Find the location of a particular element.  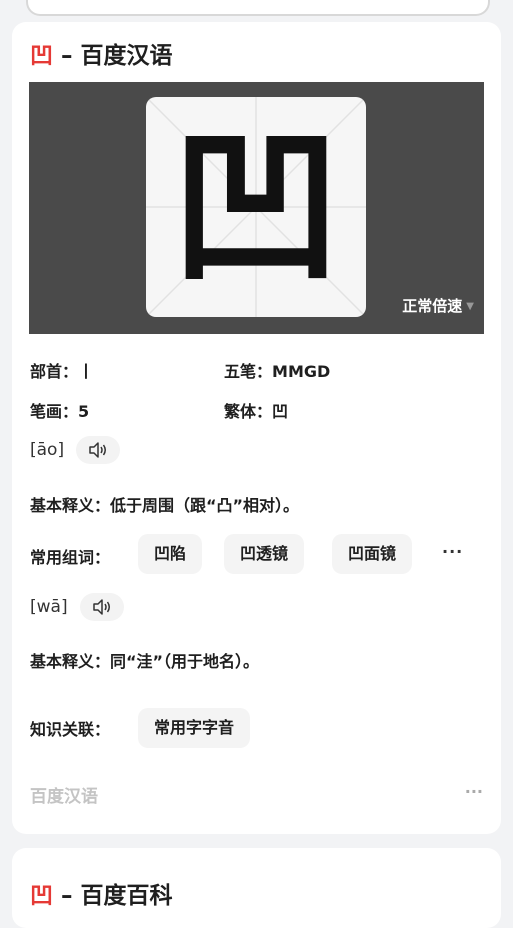

knowledge-label: 知识关联： is located at coordinates (70, 729).